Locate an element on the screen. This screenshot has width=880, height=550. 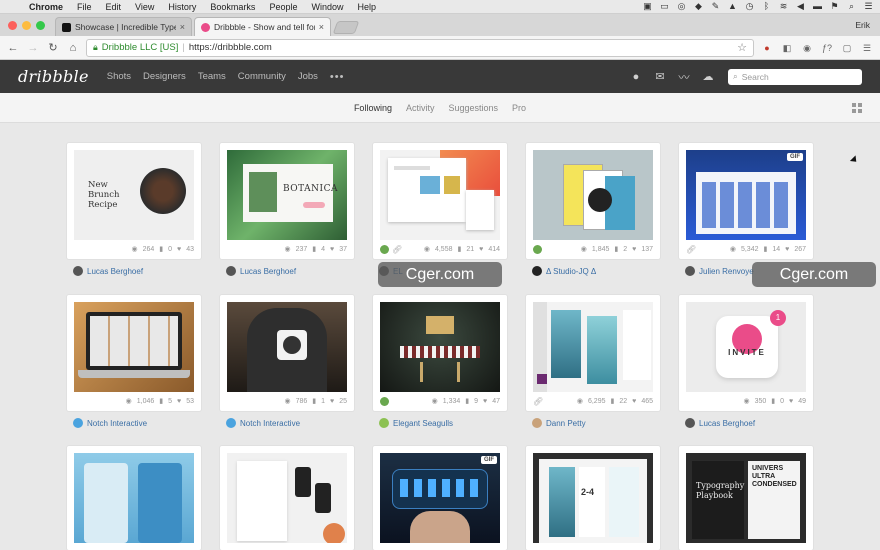
back-arrow-icon: ← is located at coordinates (13, 48).